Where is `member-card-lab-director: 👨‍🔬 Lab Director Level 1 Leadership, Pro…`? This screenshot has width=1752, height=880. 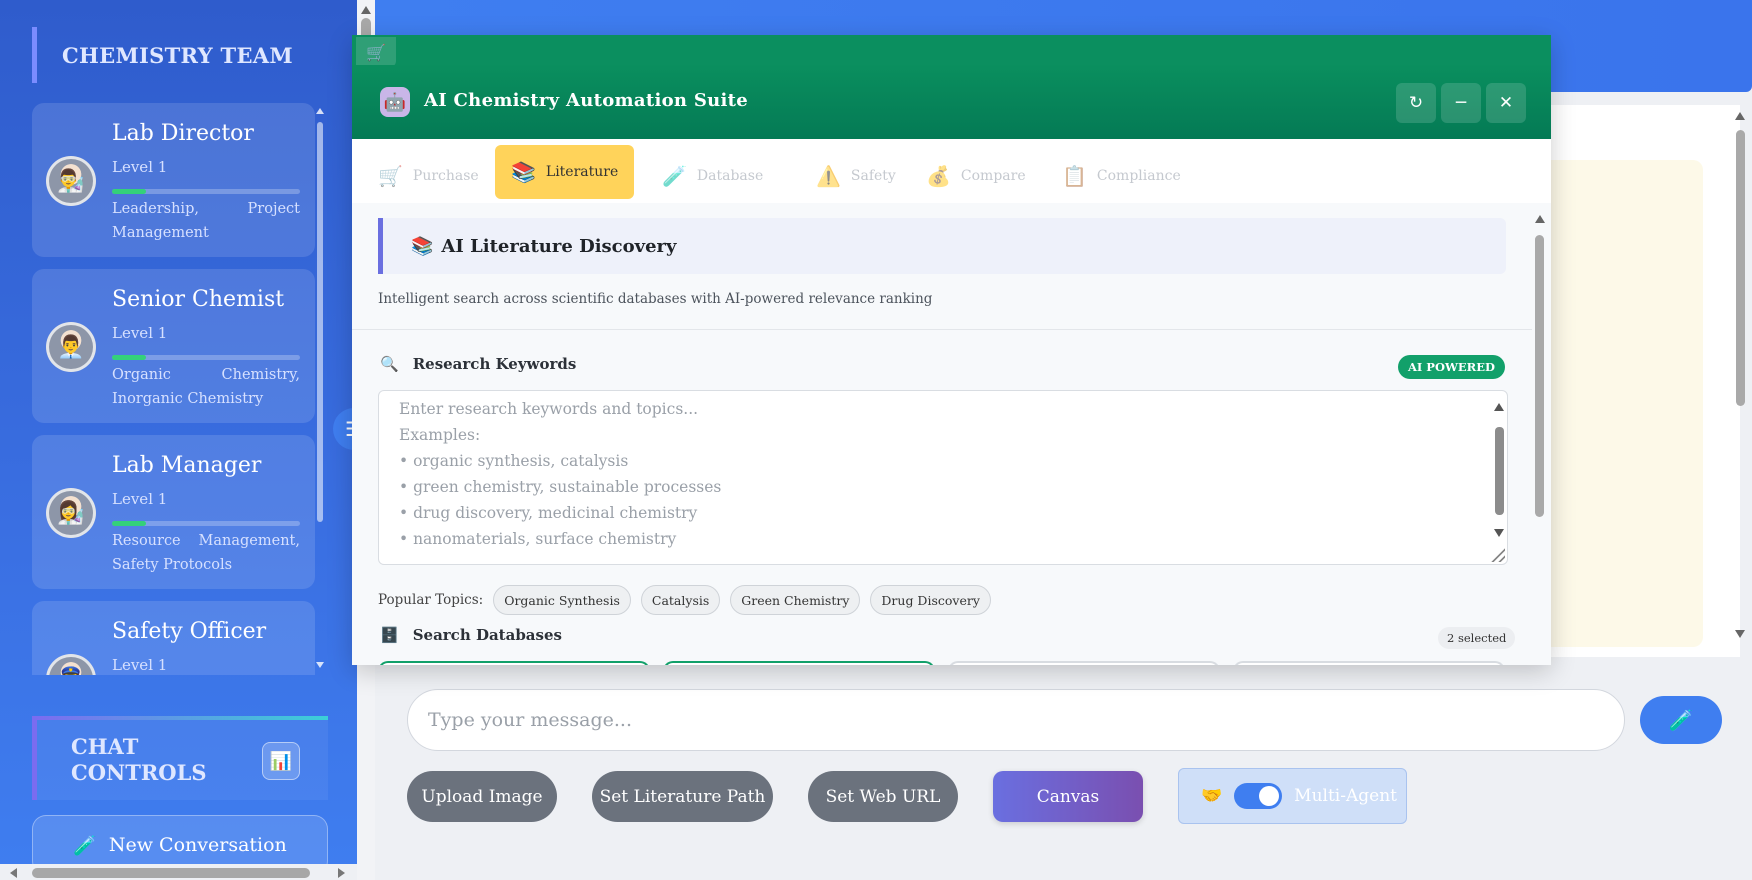
member-card-lab-director: 👨‍🔬 Lab Director Level 1 Leadership, Pro… is located at coordinates (173, 180).